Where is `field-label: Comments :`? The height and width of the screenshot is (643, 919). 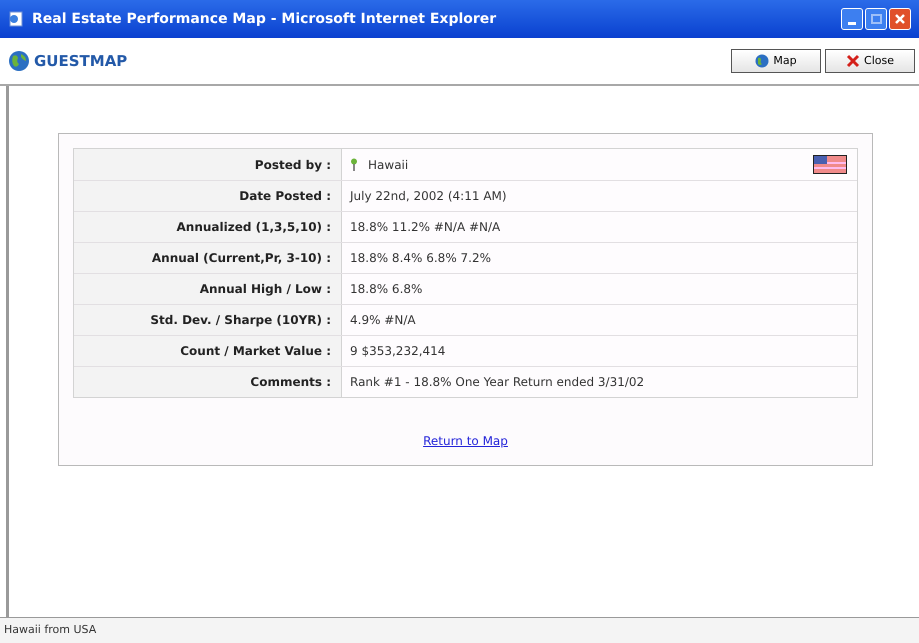 field-label: Comments : is located at coordinates (208, 382).